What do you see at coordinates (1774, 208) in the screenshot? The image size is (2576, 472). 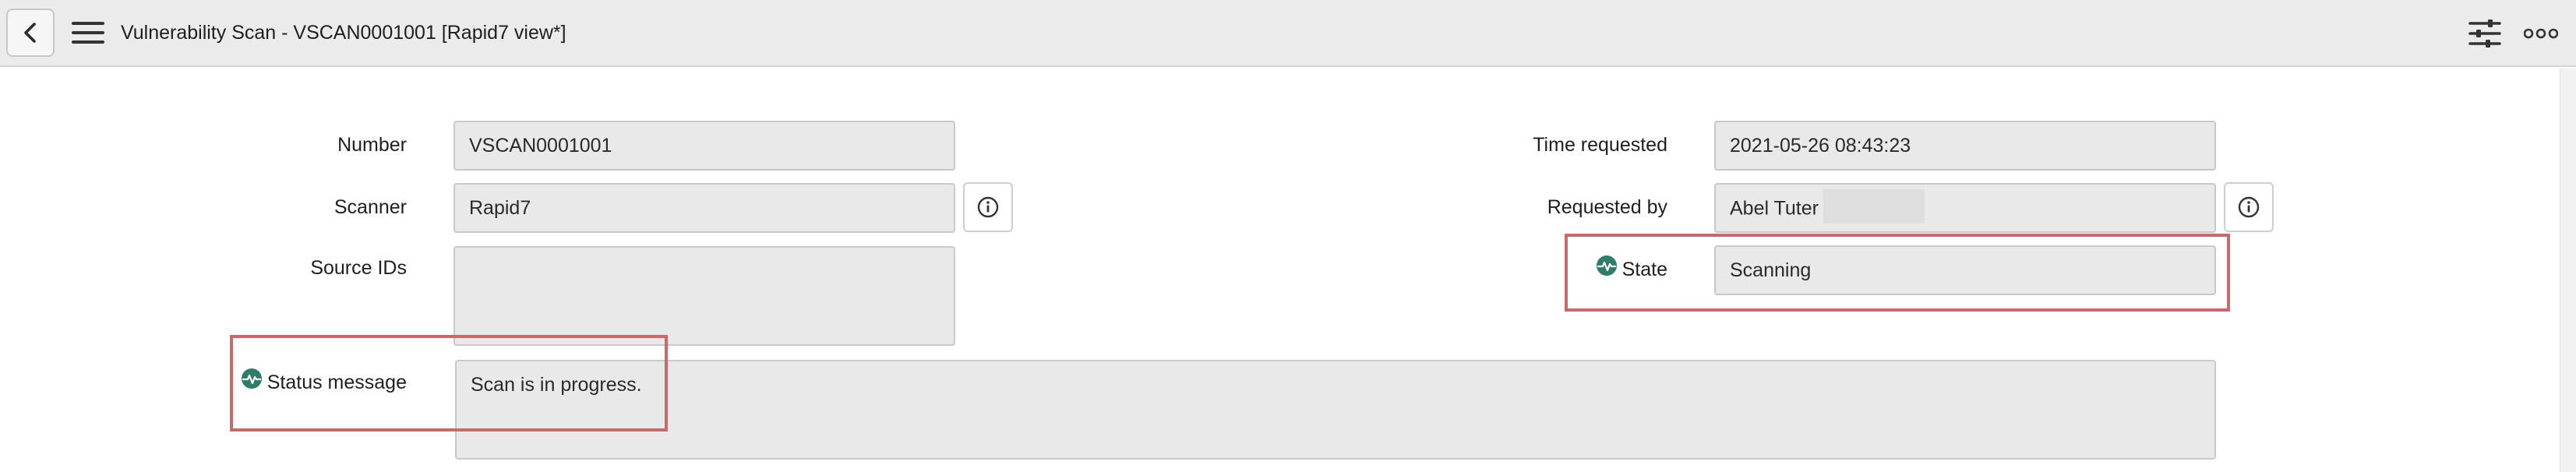 I see `requested-by-value: Abel Tuter` at bounding box center [1774, 208].